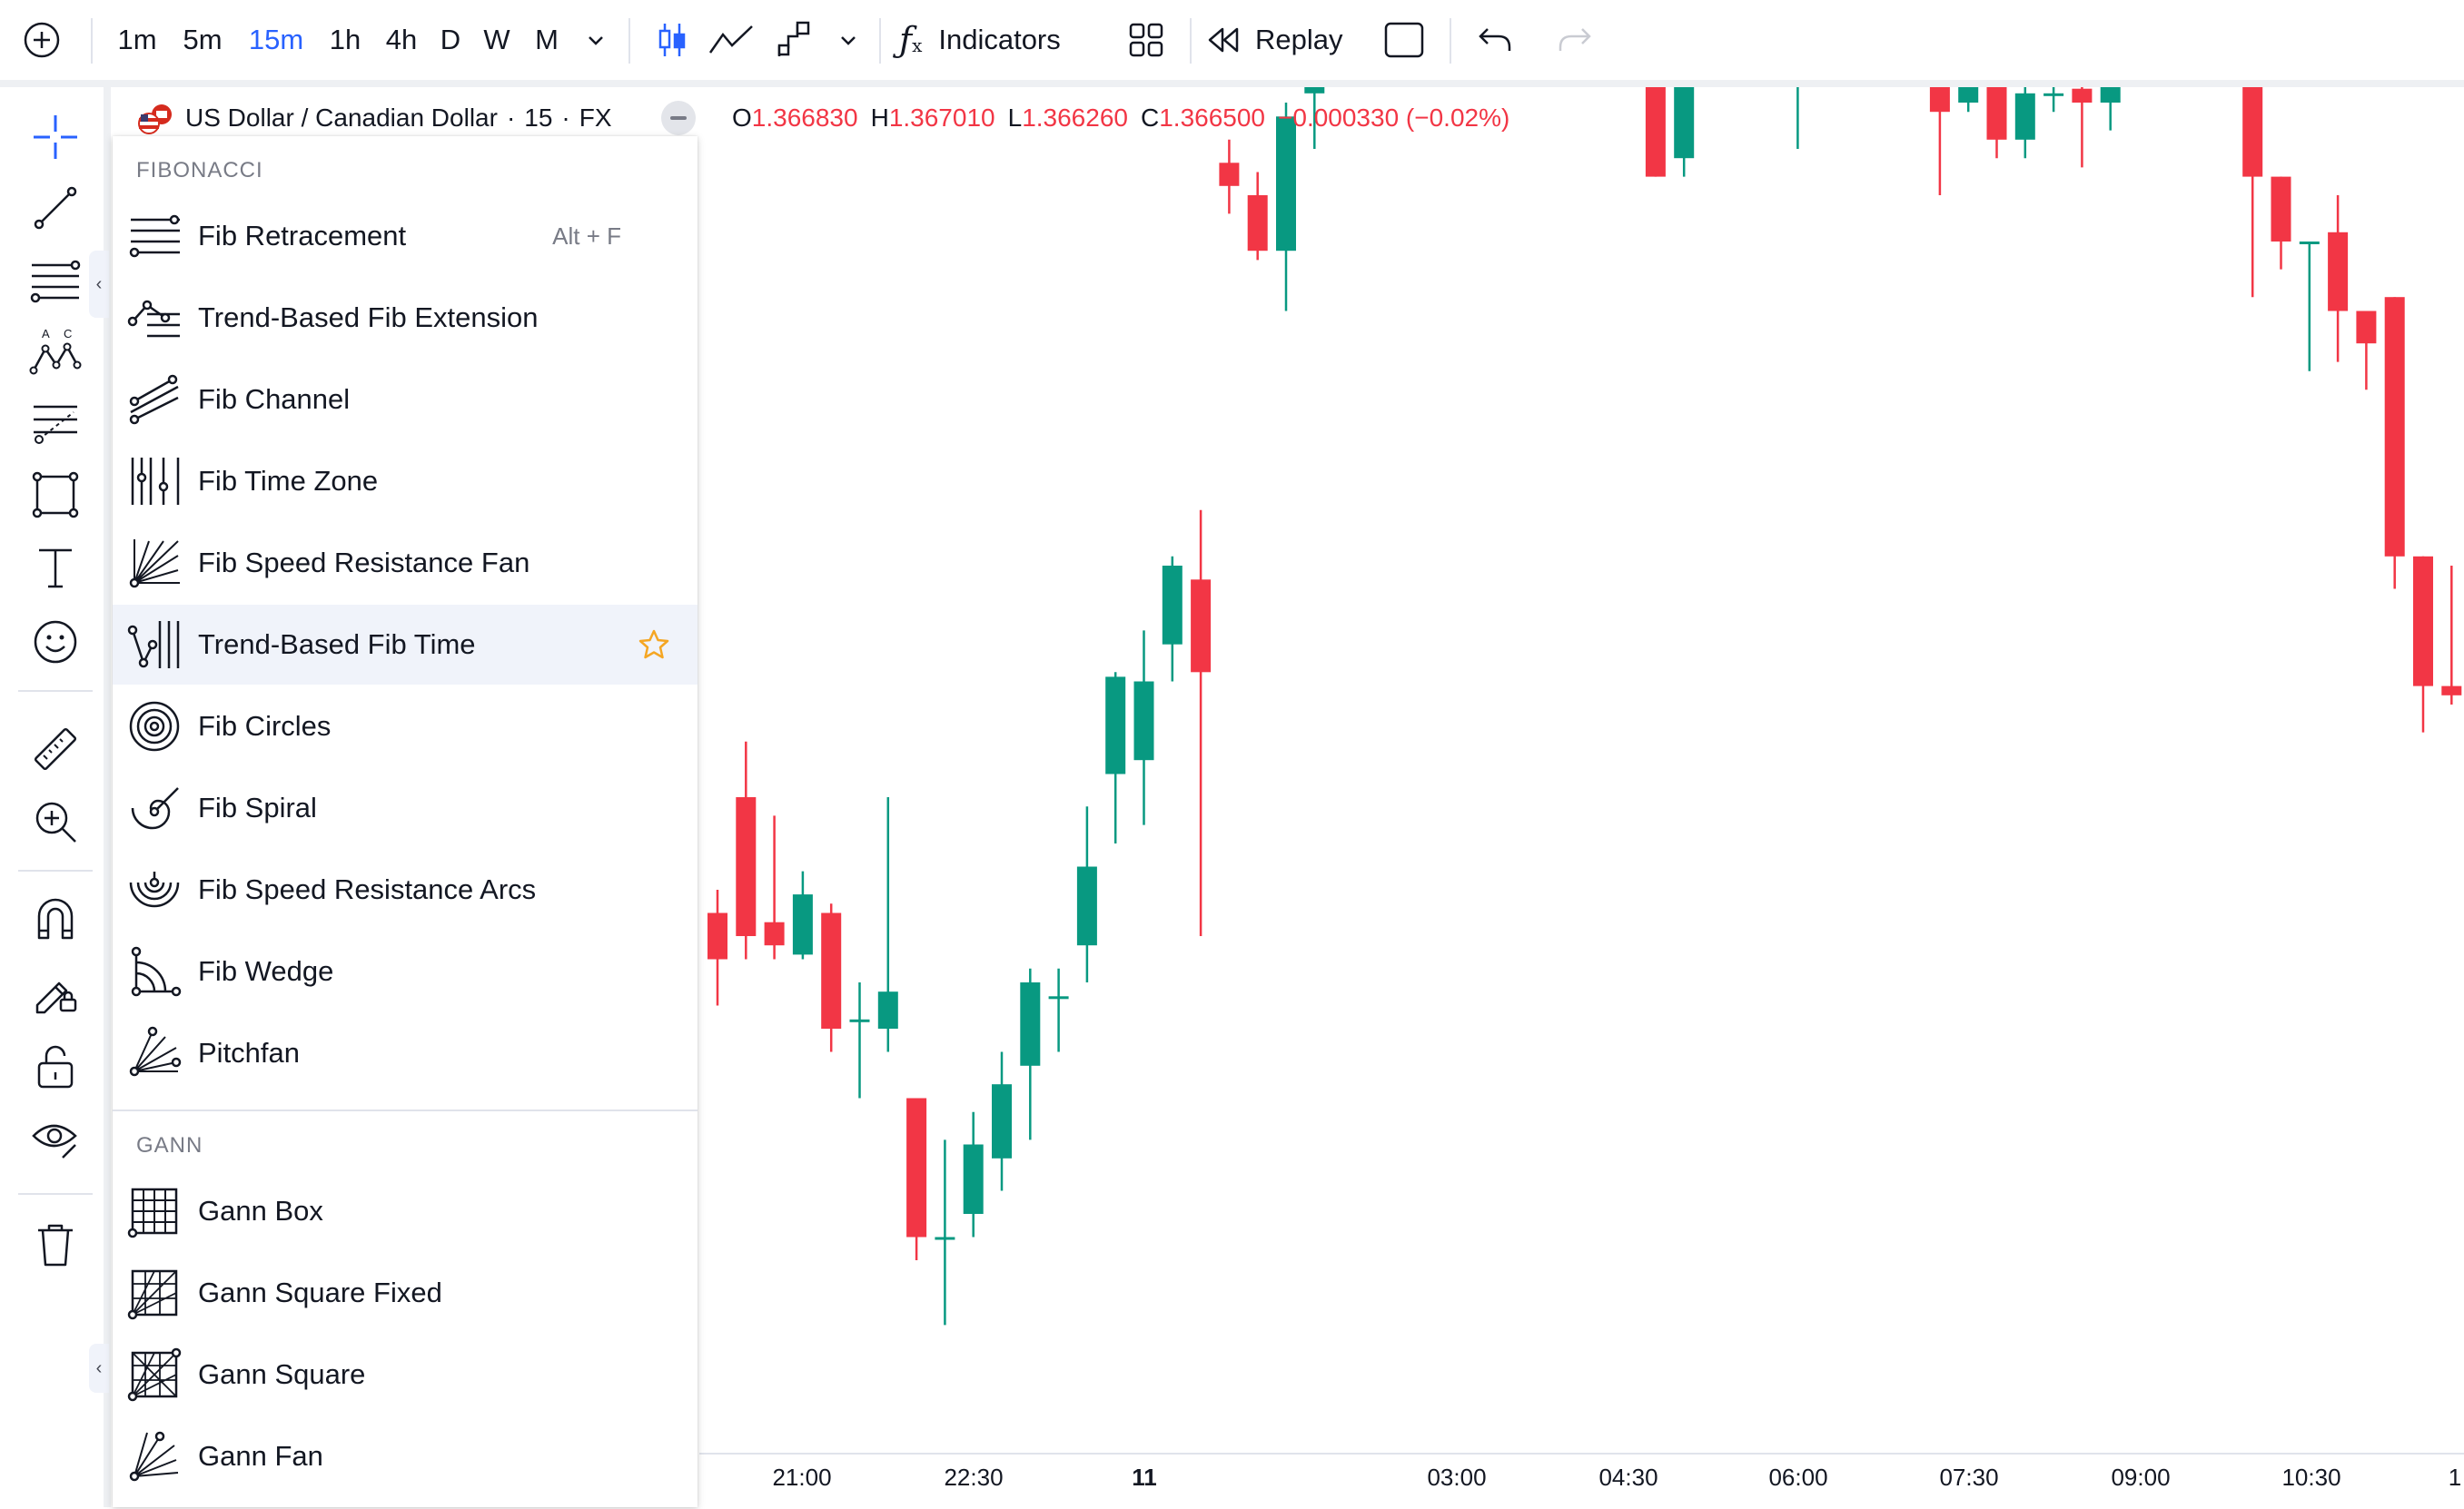 The height and width of the screenshot is (1509, 2464). I want to click on gann-fan-icon, so click(154, 1457).